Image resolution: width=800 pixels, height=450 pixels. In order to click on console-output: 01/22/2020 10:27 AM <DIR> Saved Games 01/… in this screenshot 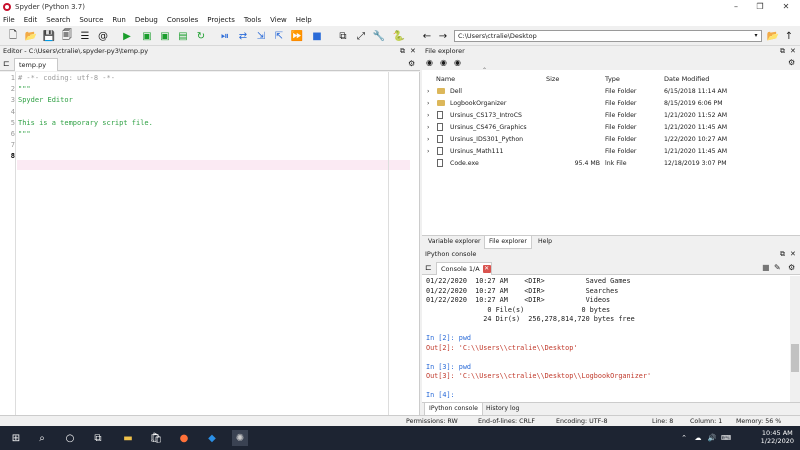, I will do `click(606, 339)`.